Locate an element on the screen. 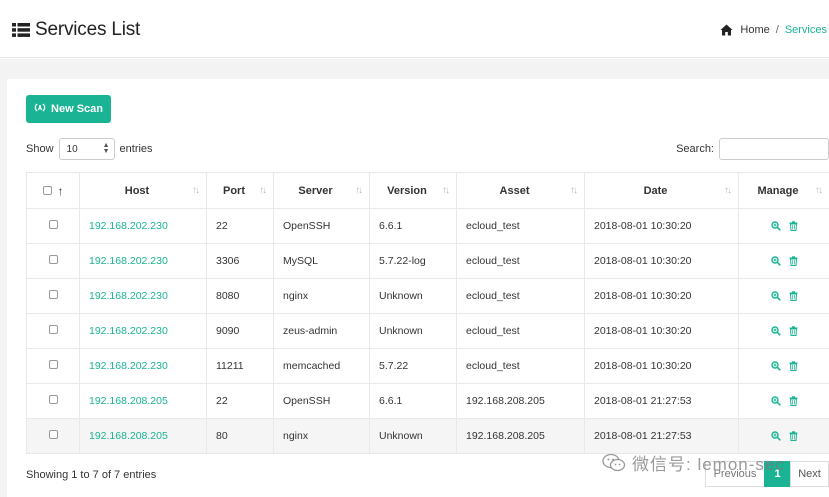  column-header-manage: Manage ↑↓ is located at coordinates (783, 190).